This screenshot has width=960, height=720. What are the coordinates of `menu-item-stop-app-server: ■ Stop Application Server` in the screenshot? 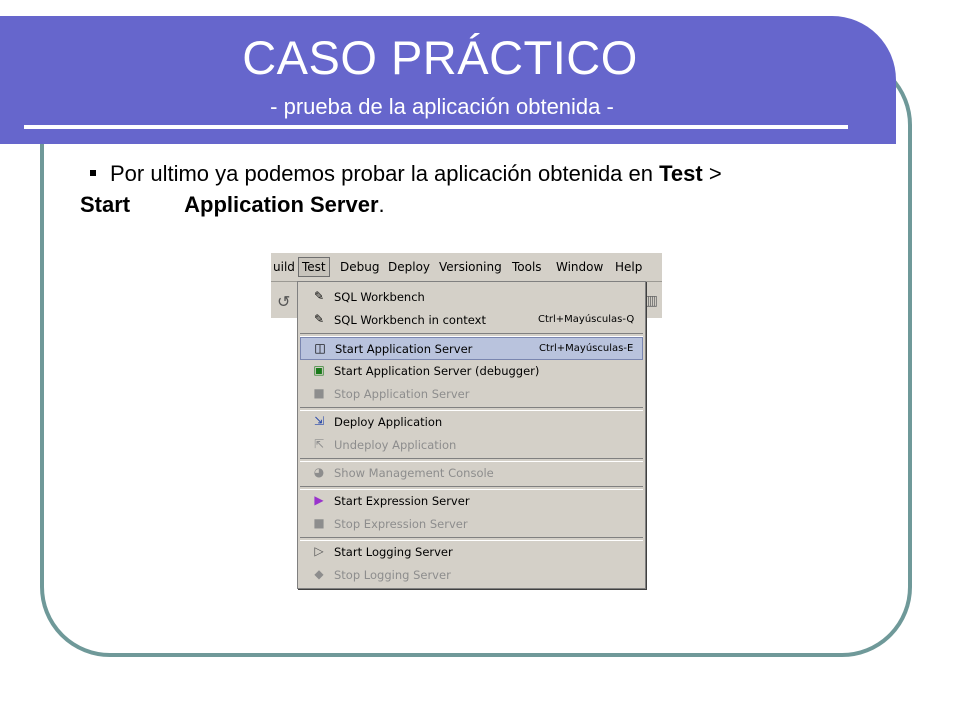 It's located at (471, 394).